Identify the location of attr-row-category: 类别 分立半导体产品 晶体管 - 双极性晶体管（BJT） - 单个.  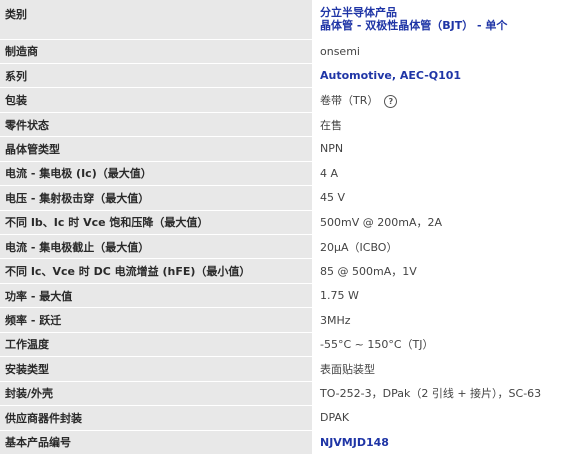
(281, 19).